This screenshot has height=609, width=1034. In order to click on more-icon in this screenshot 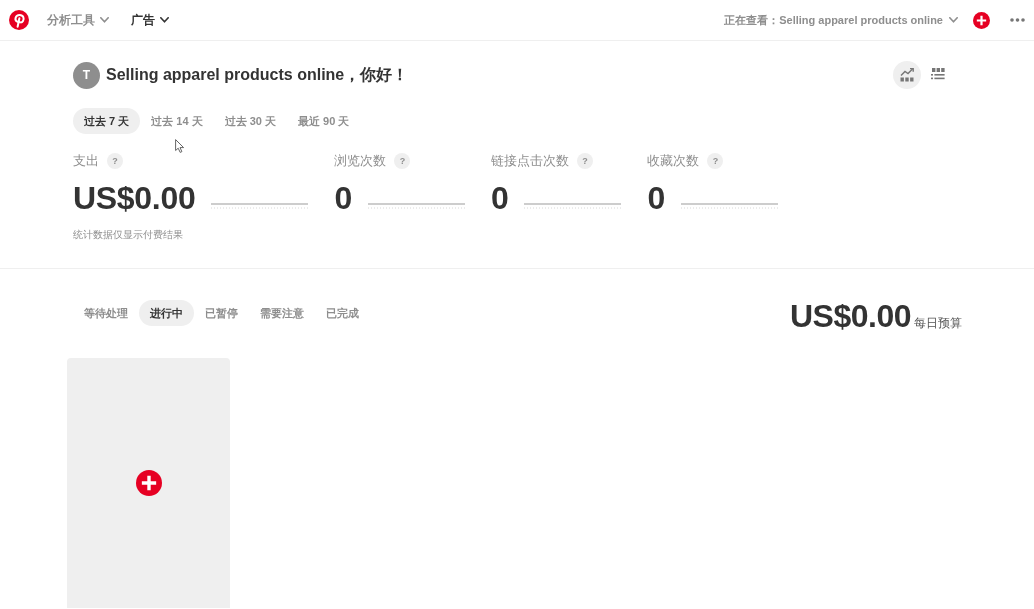, I will do `click(1017, 20)`.